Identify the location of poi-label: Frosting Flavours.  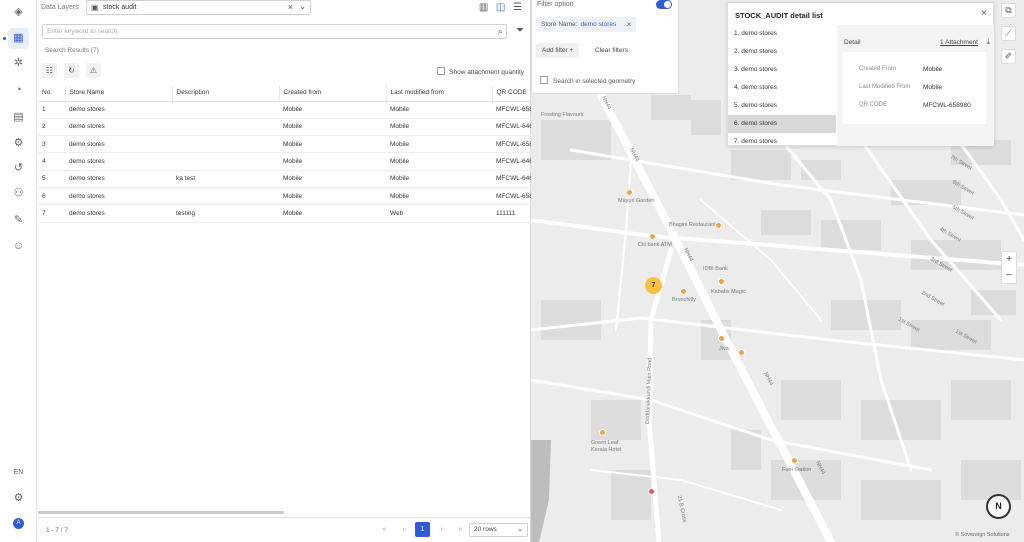
(562, 115).